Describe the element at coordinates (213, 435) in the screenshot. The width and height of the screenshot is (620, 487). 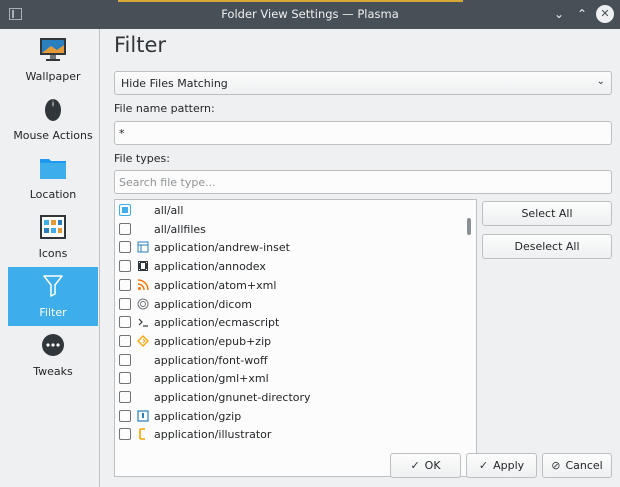
I see `file-type-name: application/illustrator` at that location.